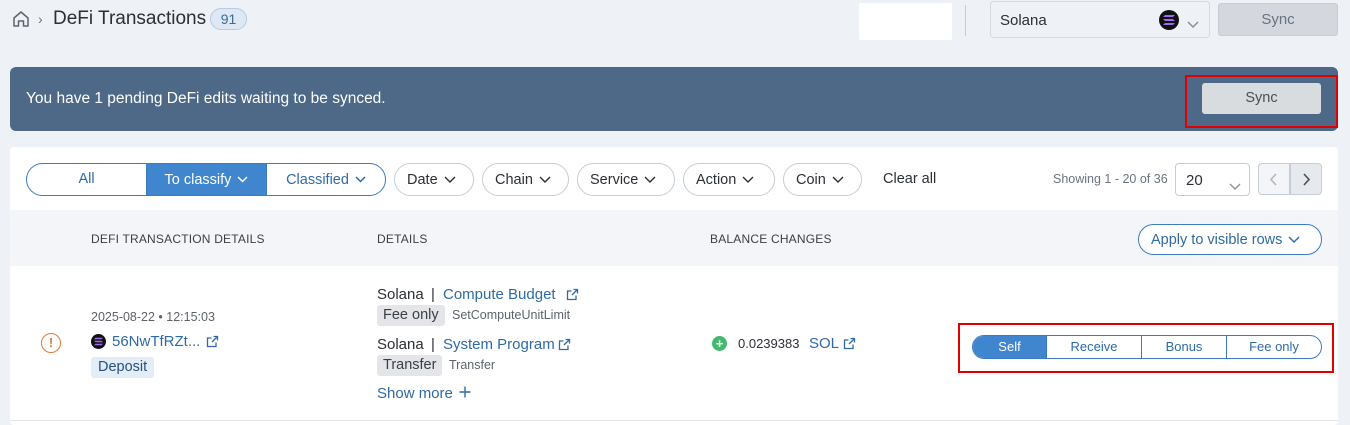 Image resolution: width=1350 pixels, height=425 pixels. I want to click on transaction-count-badge: 91, so click(228, 19).